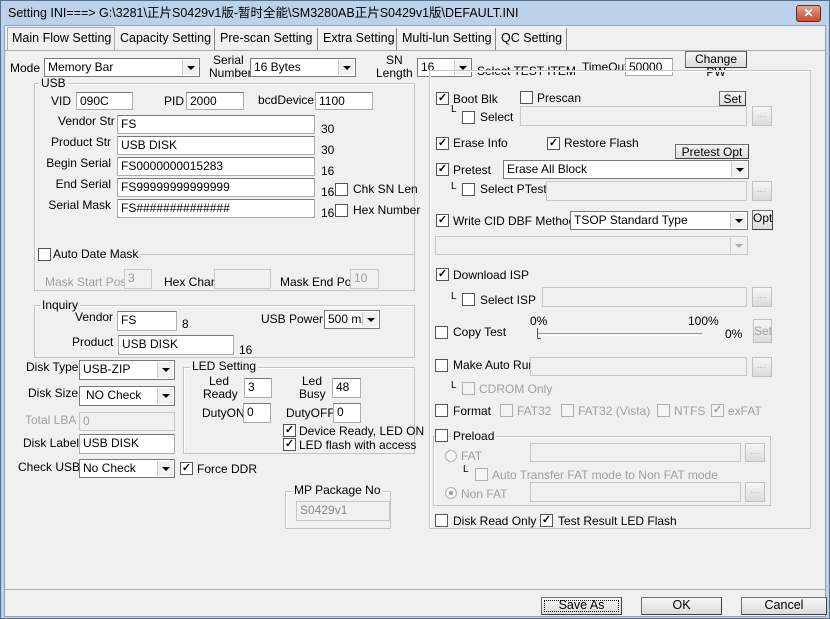 The image size is (830, 619). What do you see at coordinates (303, 67) in the screenshot?
I see `serial-number-dropdown: 16 Bytes` at bounding box center [303, 67].